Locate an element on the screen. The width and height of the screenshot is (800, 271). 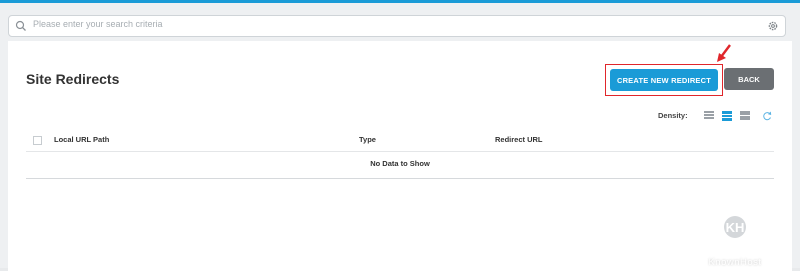
column-type: Type is located at coordinates (367, 139).